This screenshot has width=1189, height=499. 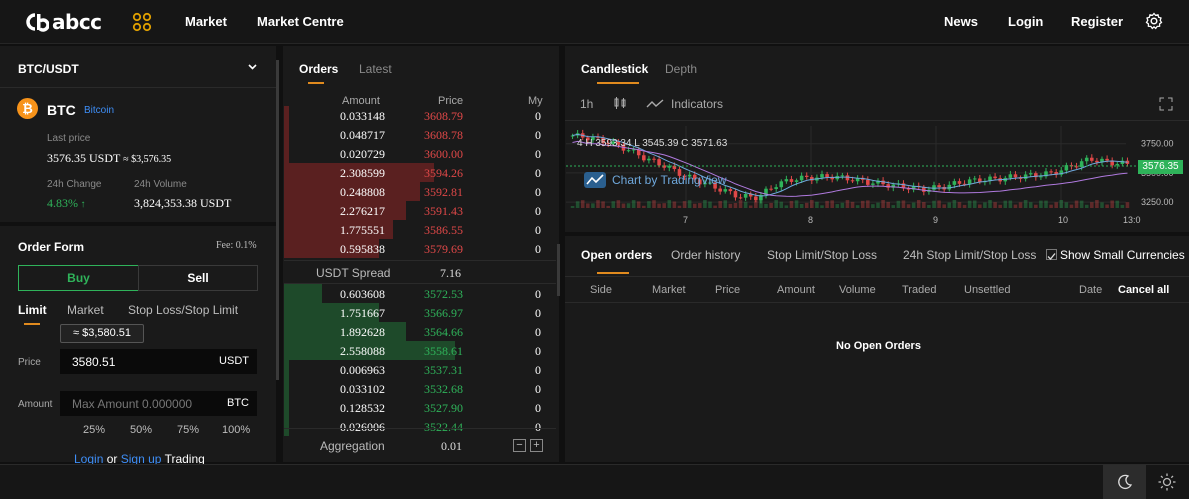 I want to click on indicators-button: Indicators, so click(x=697, y=104).